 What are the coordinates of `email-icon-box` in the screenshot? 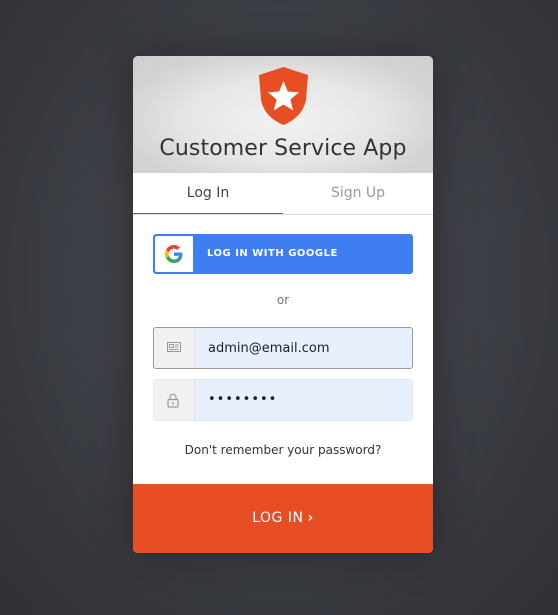 It's located at (174, 348).